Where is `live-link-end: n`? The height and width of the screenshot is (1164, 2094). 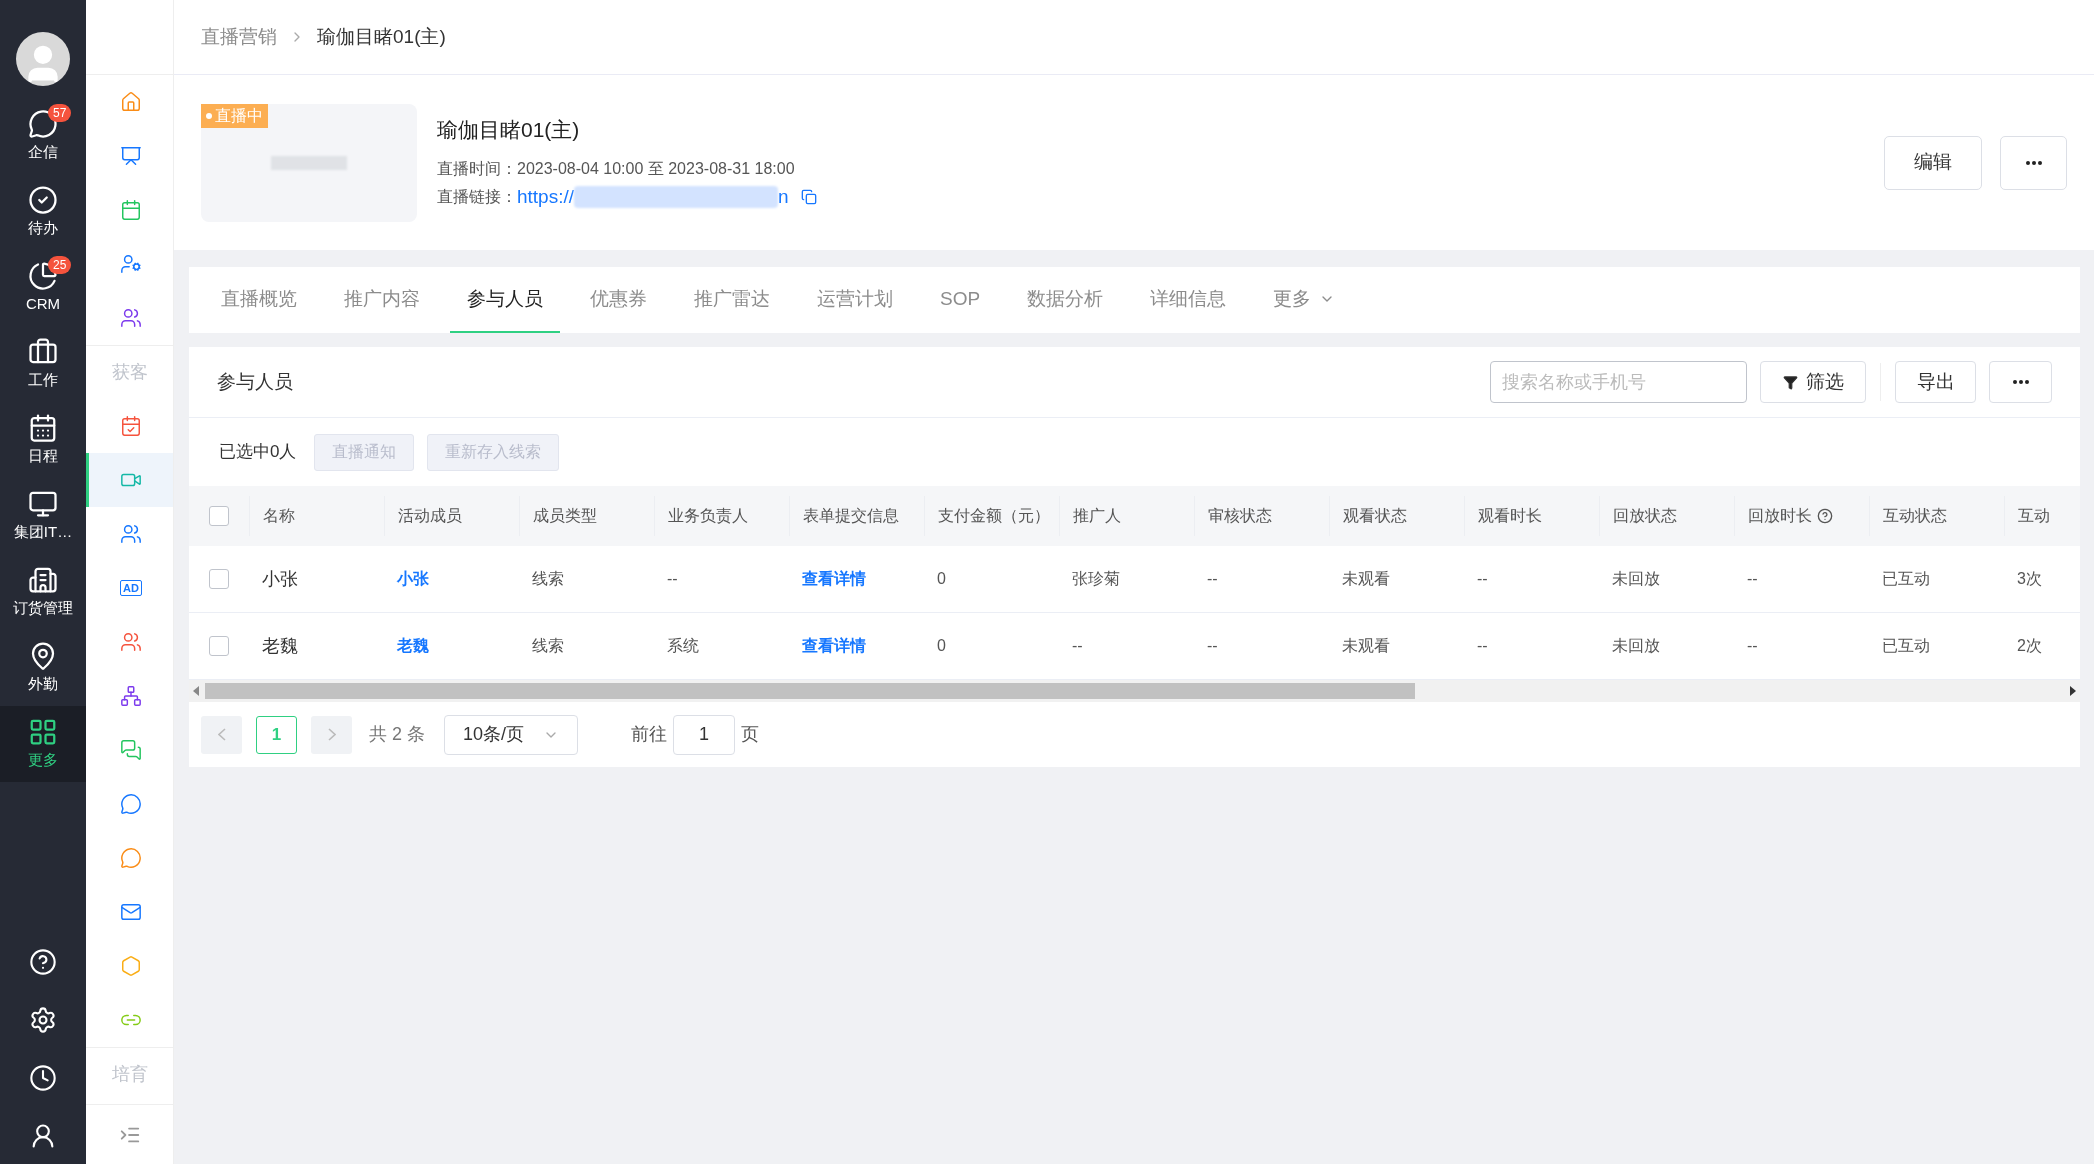 live-link-end: n is located at coordinates (783, 197).